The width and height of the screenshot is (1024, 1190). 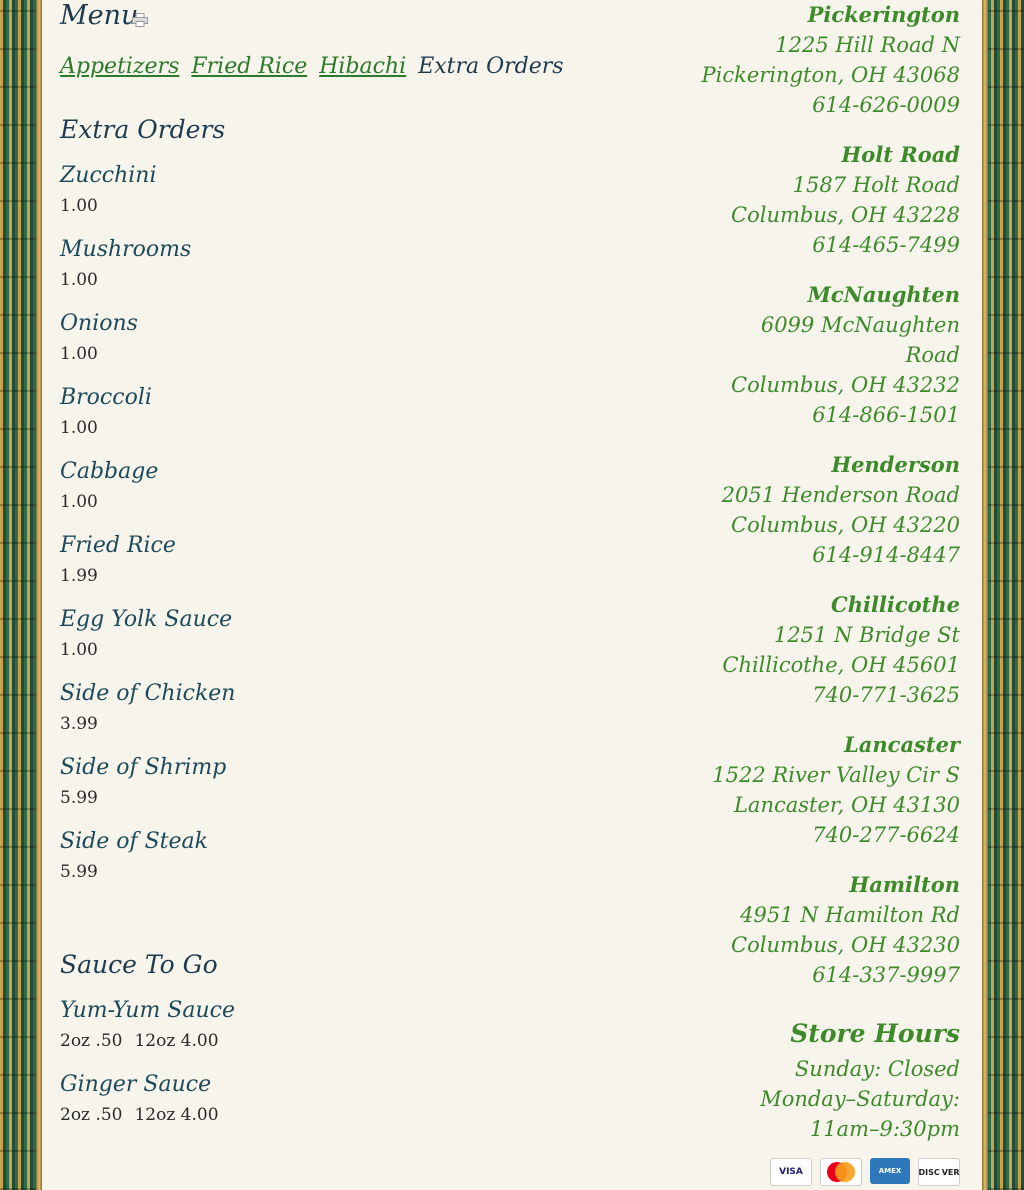 I want to click on tab-extra-orders: Extra Orders, so click(x=491, y=66).